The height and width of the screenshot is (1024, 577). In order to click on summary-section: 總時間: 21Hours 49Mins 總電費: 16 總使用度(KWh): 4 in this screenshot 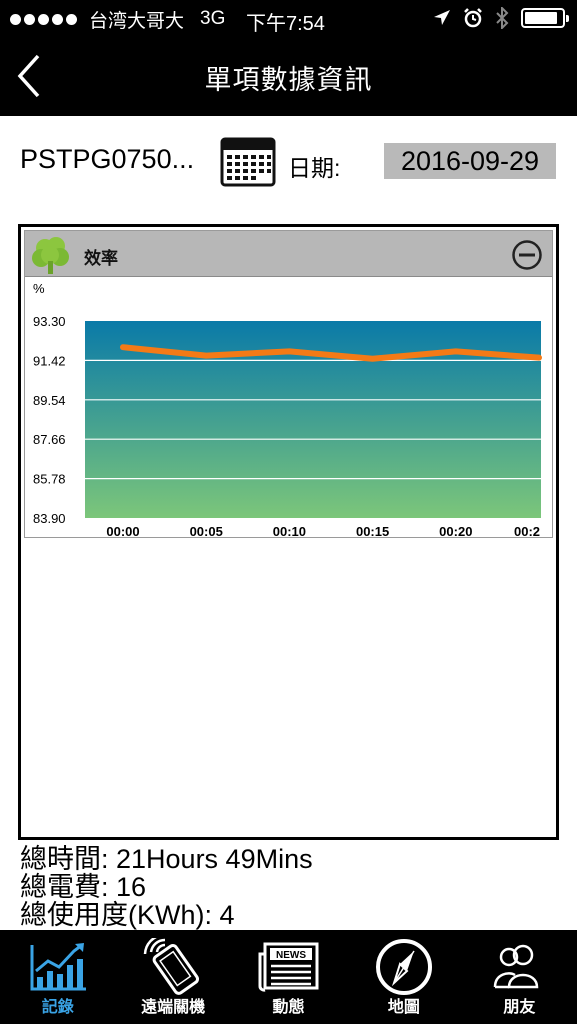, I will do `click(290, 887)`.